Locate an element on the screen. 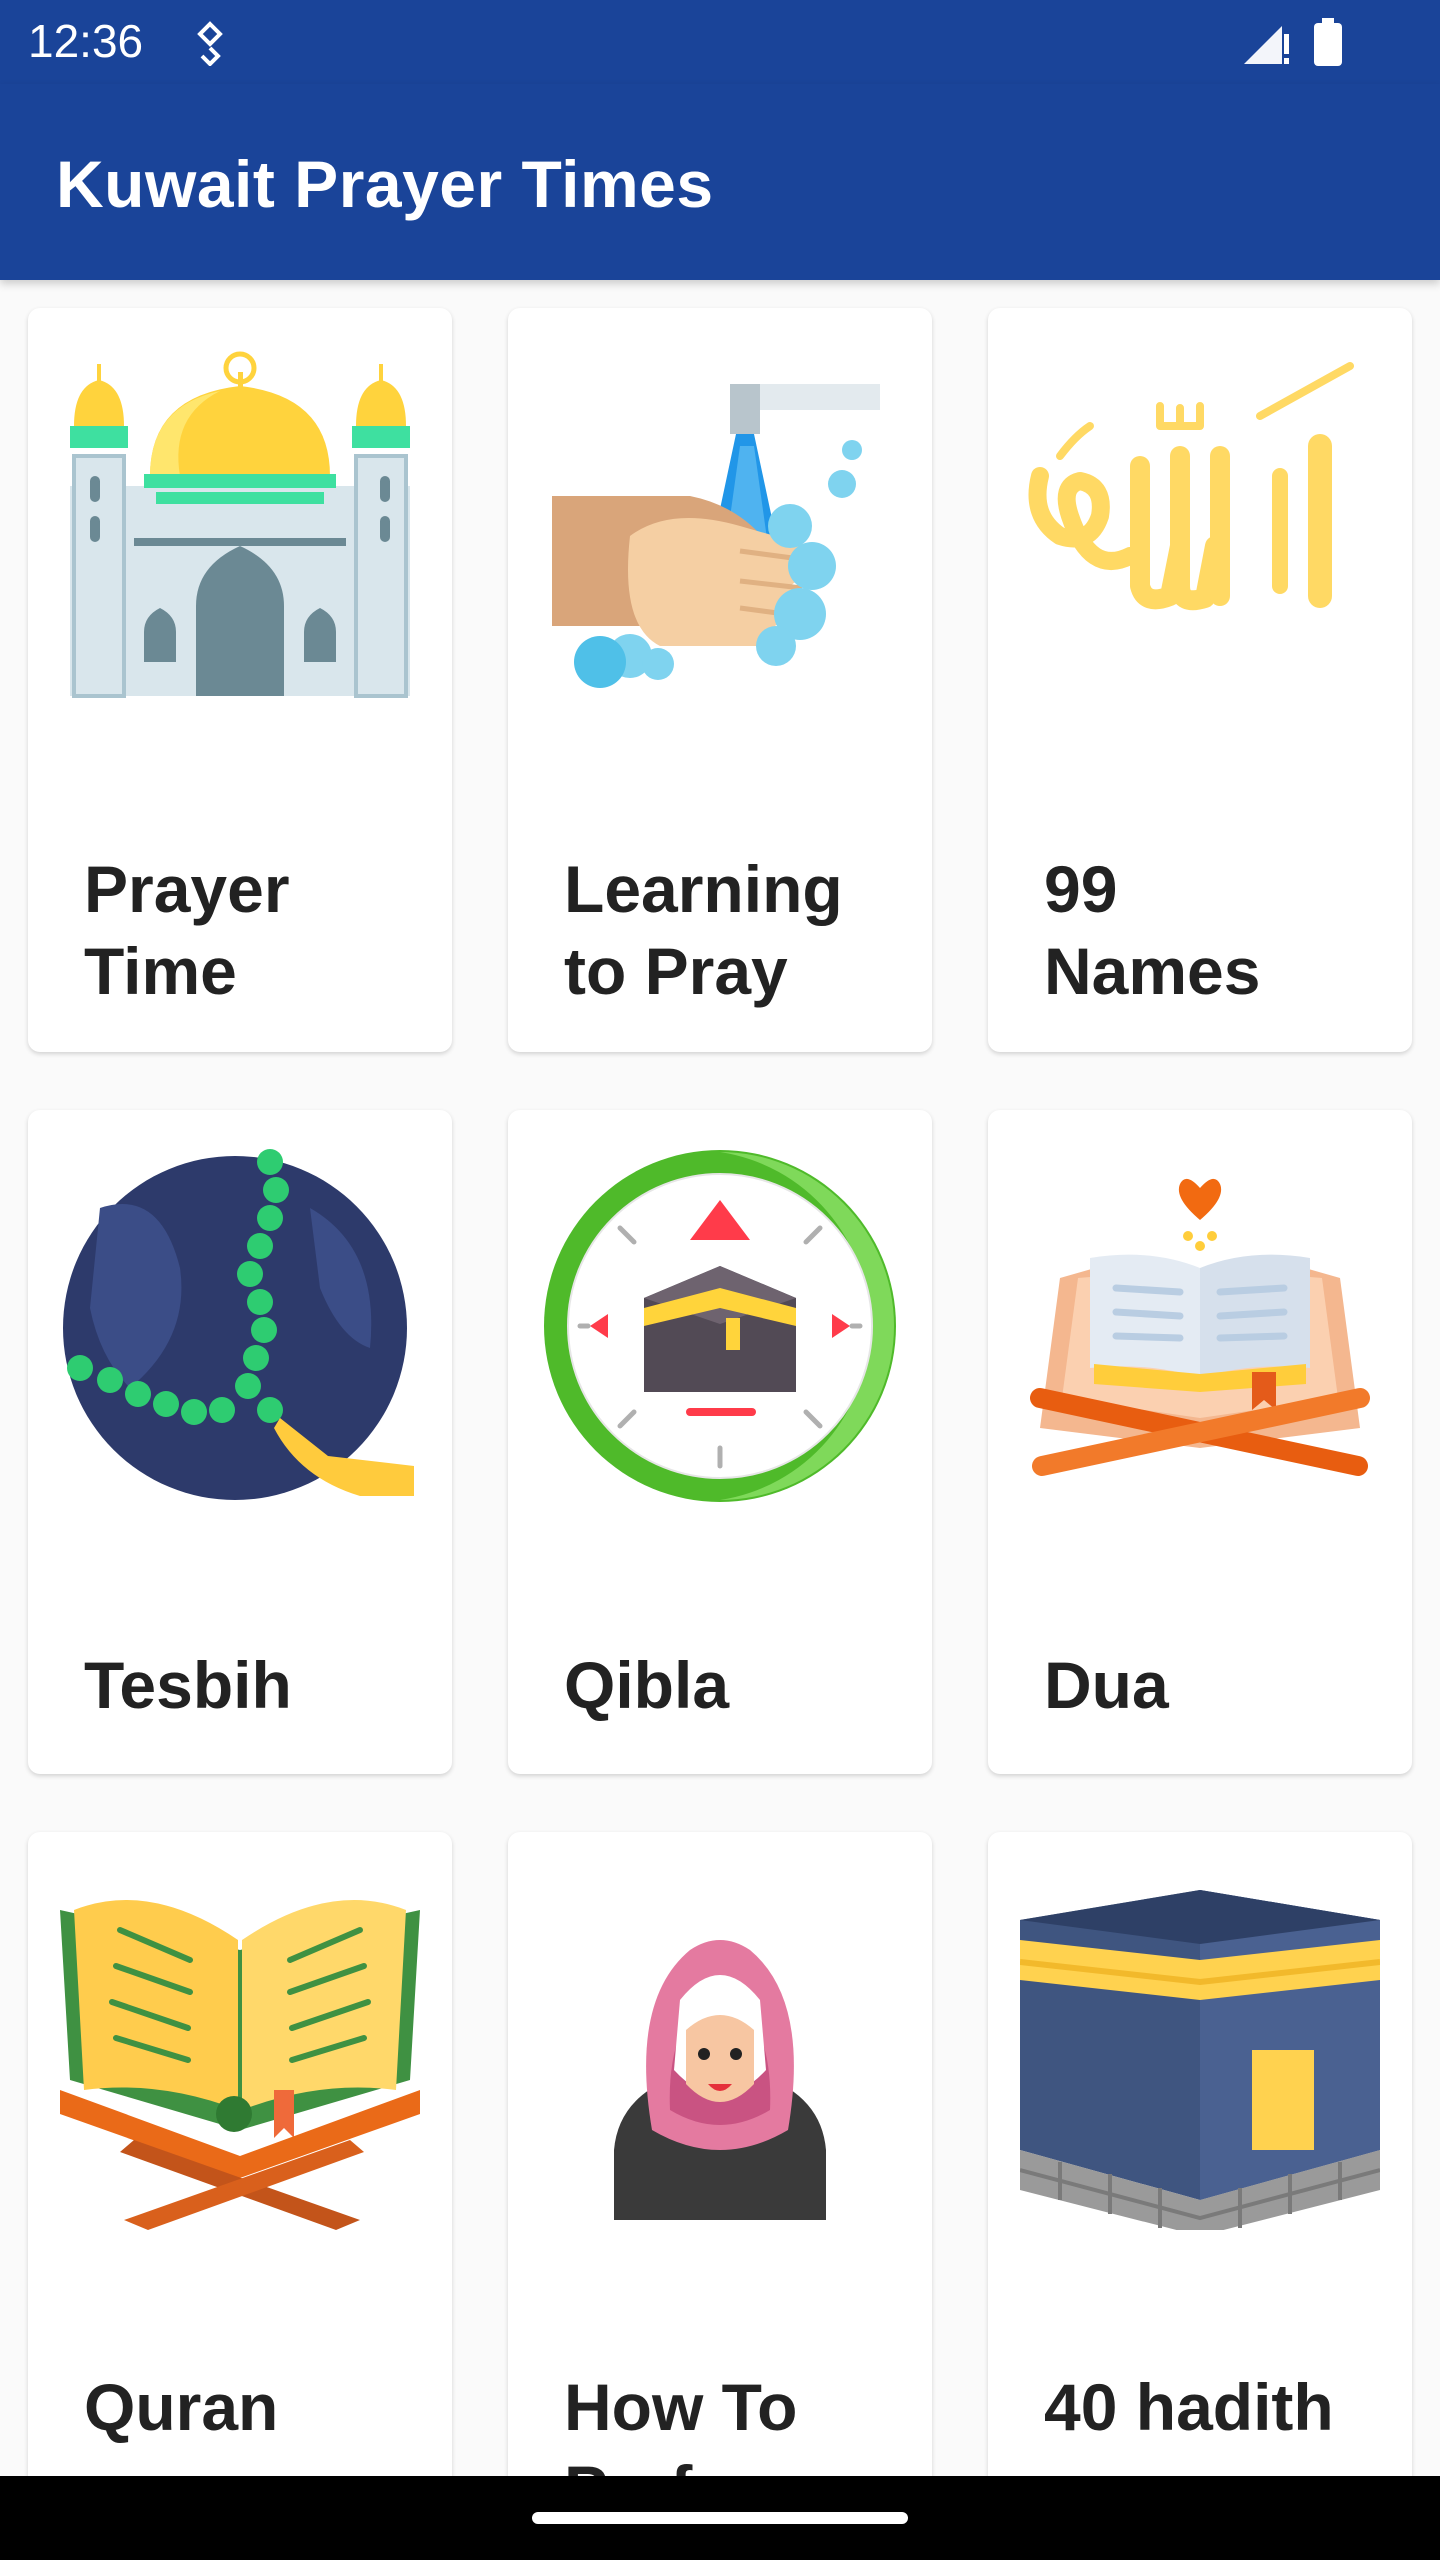  card-label: Tesbih is located at coordinates (188, 1685).